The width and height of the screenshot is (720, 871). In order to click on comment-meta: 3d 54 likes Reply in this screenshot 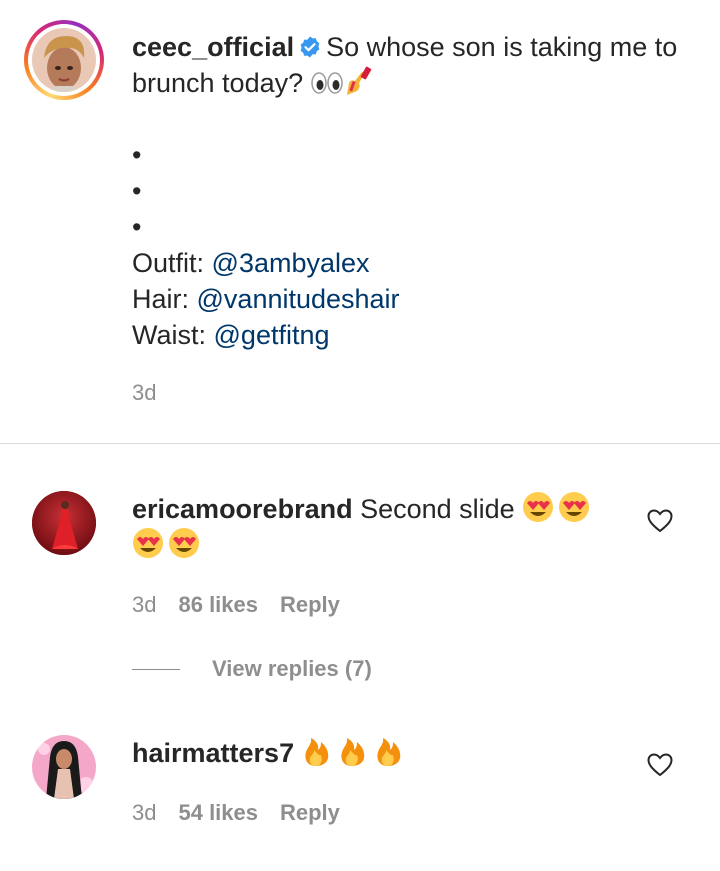, I will do `click(247, 813)`.